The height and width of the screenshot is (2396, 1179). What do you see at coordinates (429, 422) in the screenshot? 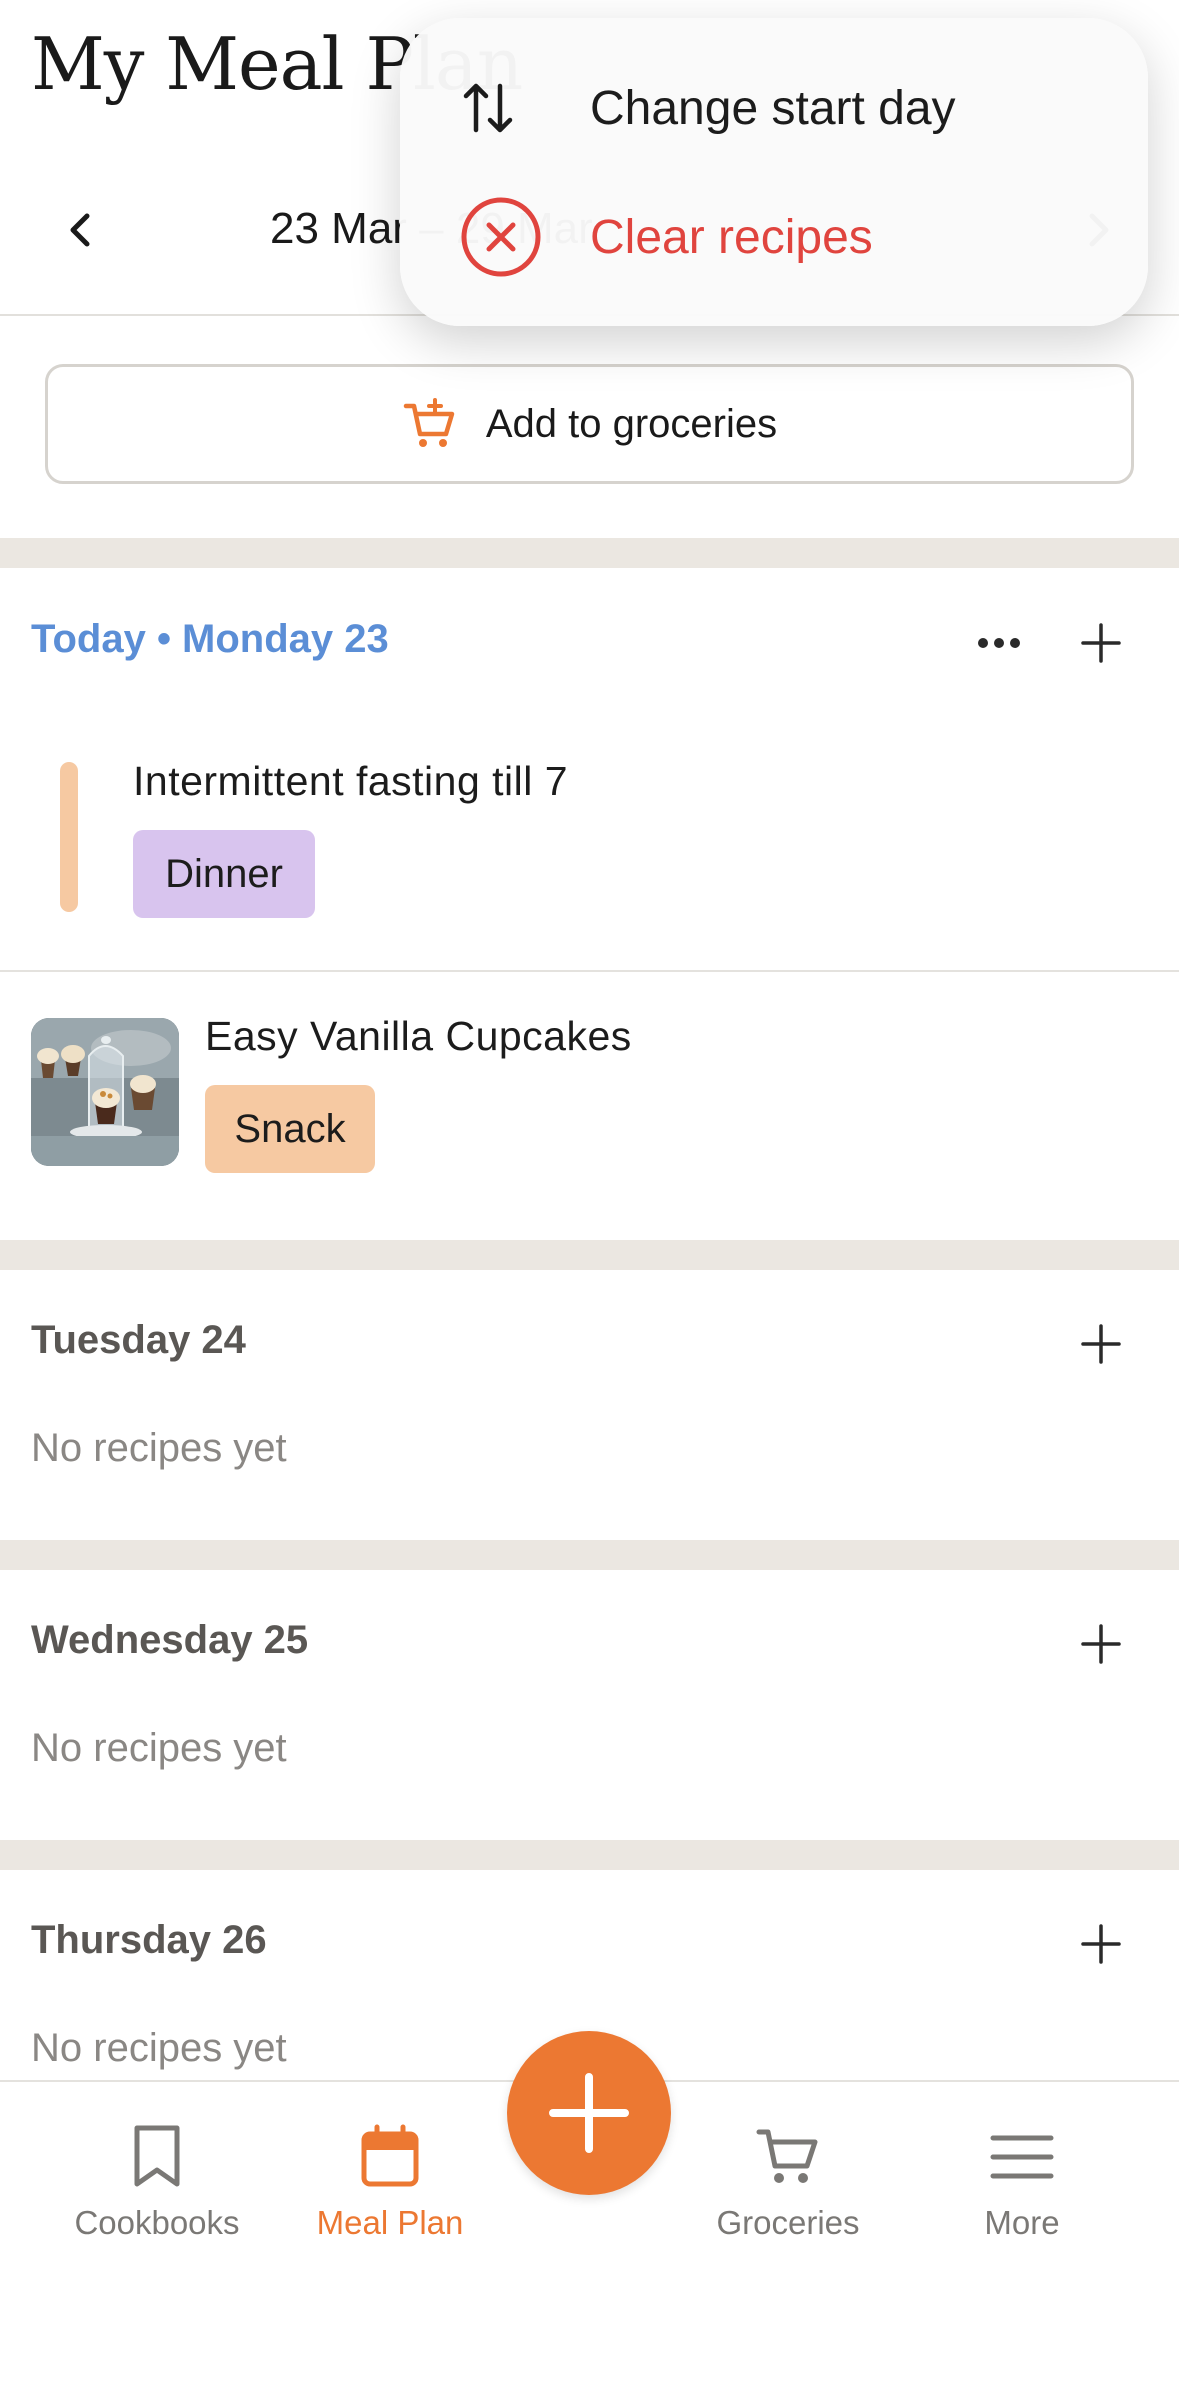
I see `cart-plus-icon` at bounding box center [429, 422].